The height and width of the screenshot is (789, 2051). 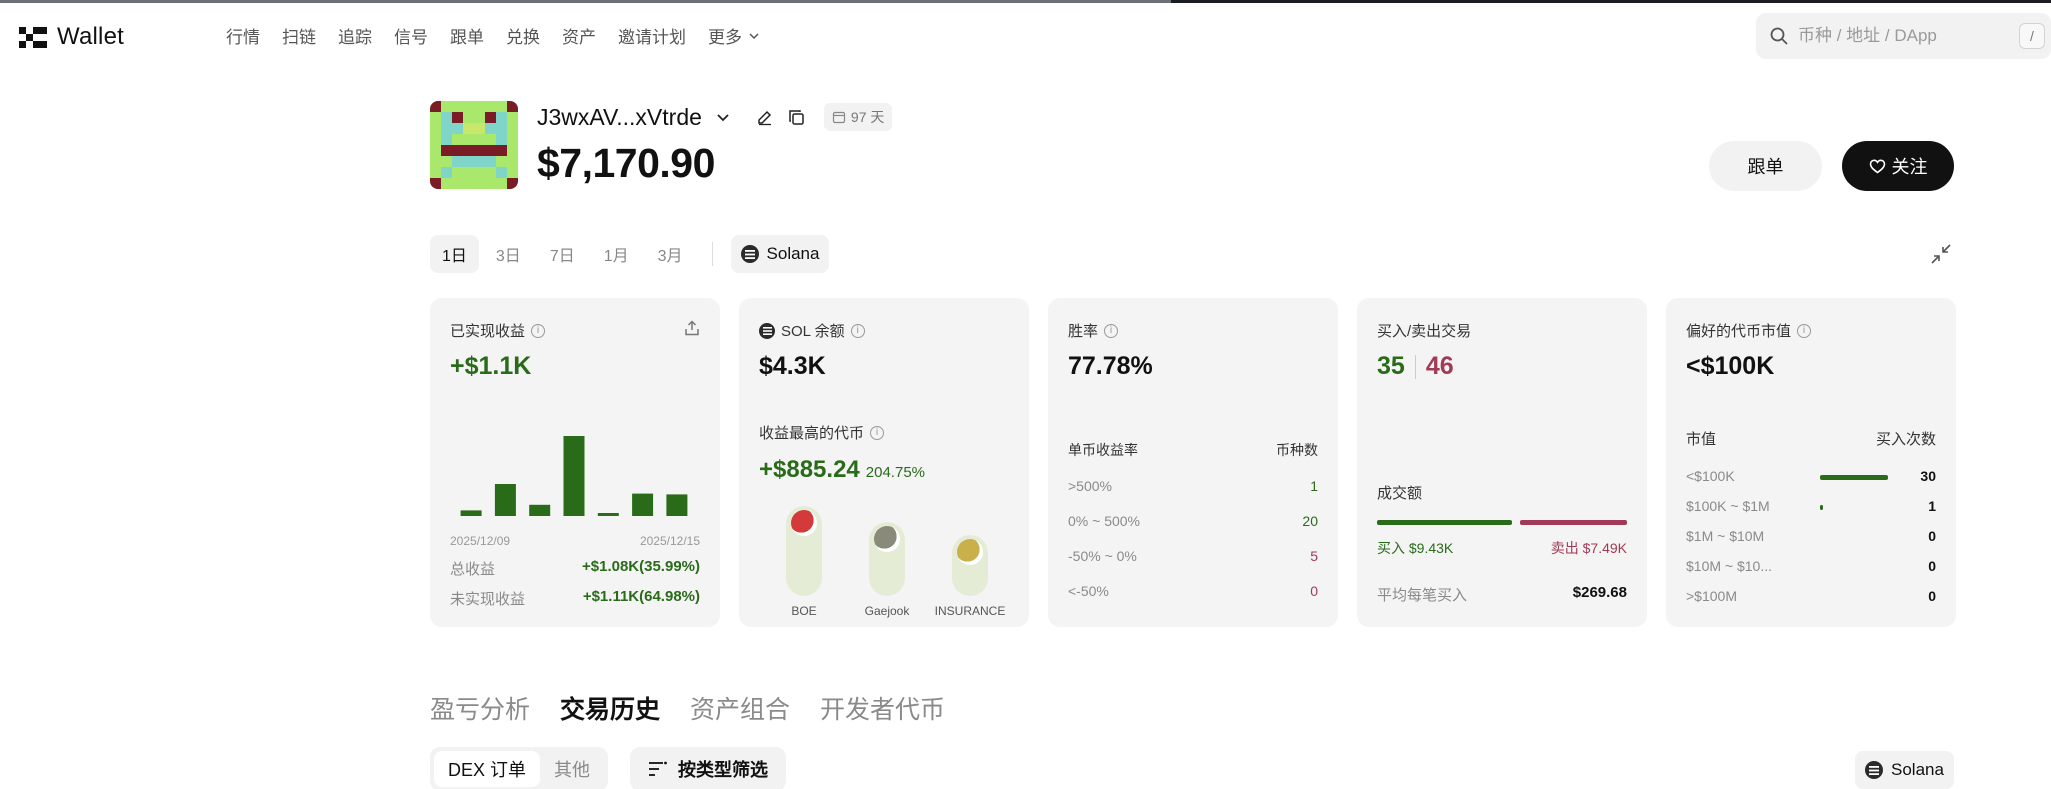 What do you see at coordinates (1811, 508) in the screenshot?
I see `market-cap-row: $100K ~ $1M 1` at bounding box center [1811, 508].